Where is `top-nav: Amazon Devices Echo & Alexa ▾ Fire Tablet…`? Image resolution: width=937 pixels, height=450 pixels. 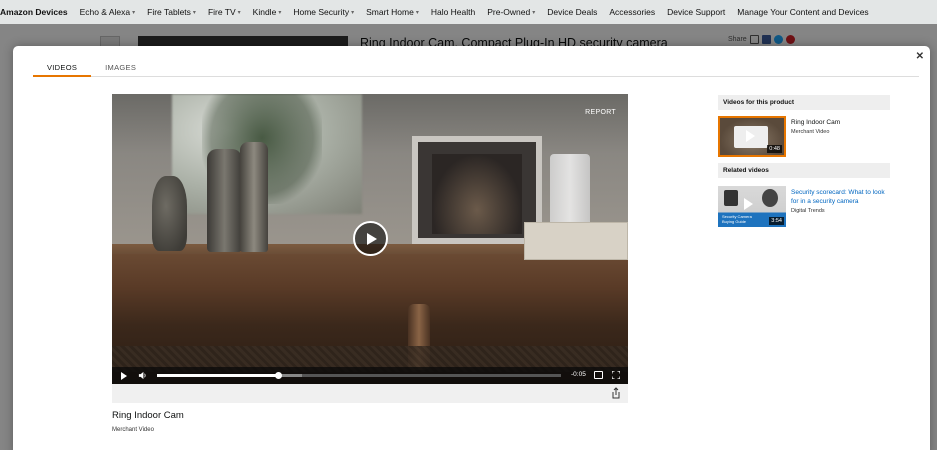
top-nav: Amazon Devices Echo & Alexa ▾ Fire Tablet… is located at coordinates (468, 12).